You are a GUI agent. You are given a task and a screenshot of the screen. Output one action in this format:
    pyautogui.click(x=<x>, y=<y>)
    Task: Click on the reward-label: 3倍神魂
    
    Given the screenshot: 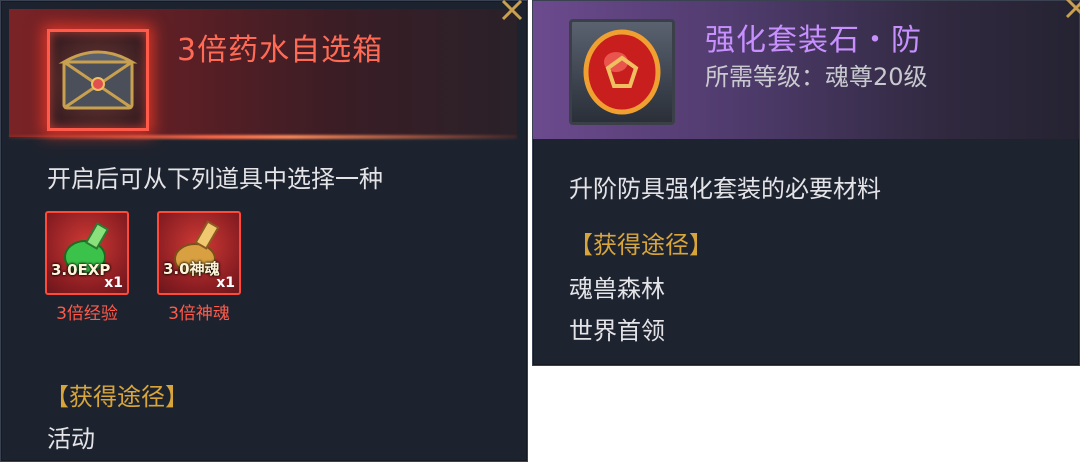 What is the action you would take?
    pyautogui.click(x=199, y=314)
    